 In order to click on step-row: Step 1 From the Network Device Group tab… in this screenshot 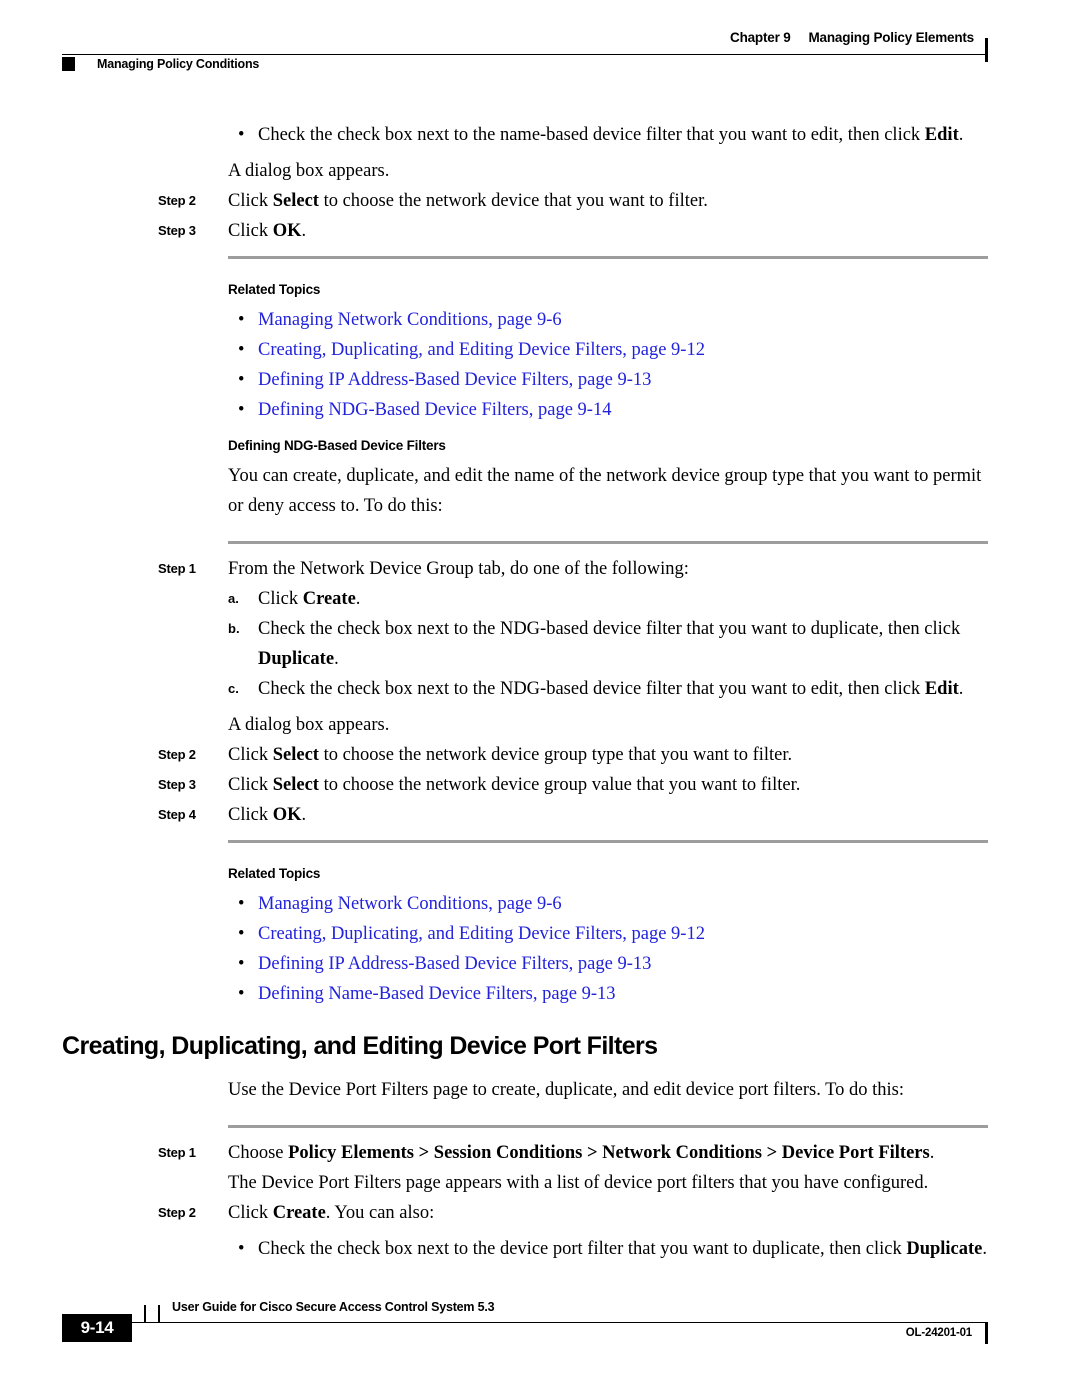, I will do `click(540, 569)`.